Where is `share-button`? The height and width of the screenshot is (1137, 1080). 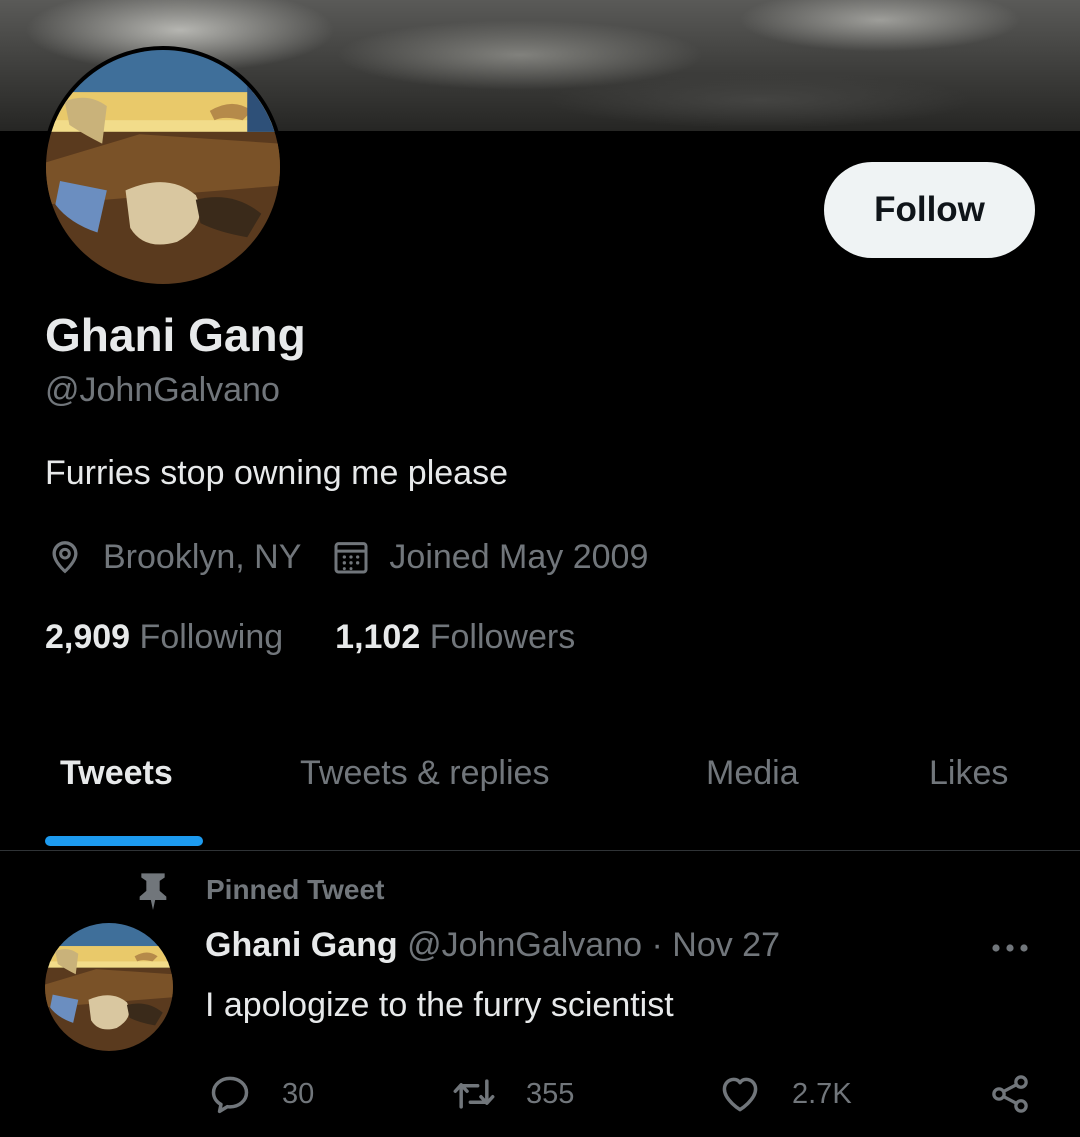 share-button is located at coordinates (1010, 1094).